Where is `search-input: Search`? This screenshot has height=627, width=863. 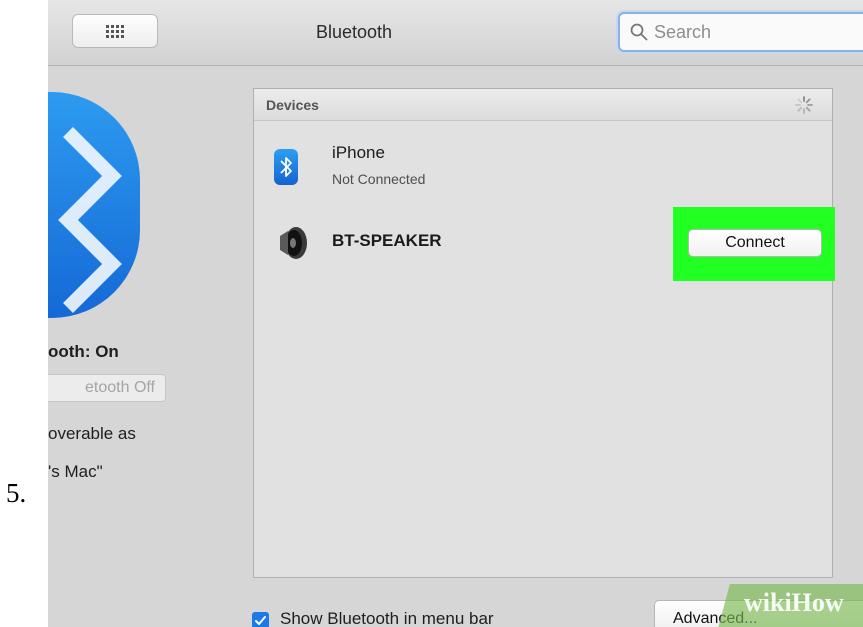
search-input: Search is located at coordinates (740, 32).